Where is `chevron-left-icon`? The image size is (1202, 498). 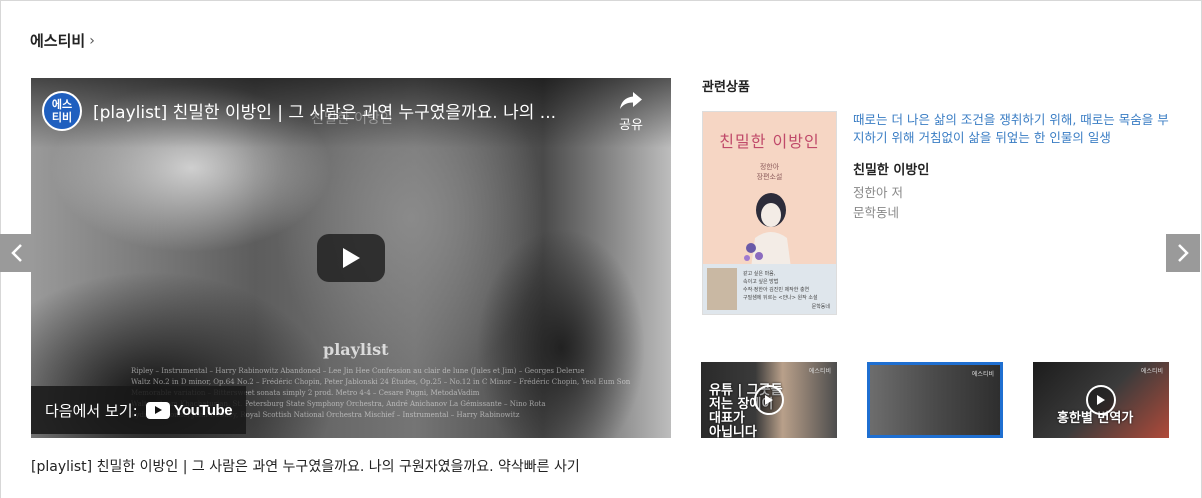 chevron-left-icon is located at coordinates (16, 253).